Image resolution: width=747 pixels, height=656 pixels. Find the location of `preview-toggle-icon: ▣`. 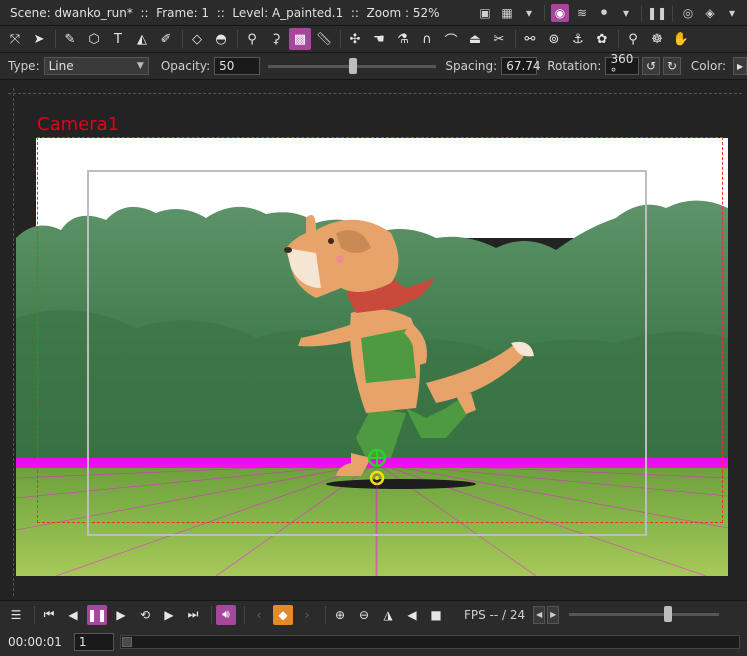

preview-toggle-icon: ▣ is located at coordinates (485, 13).